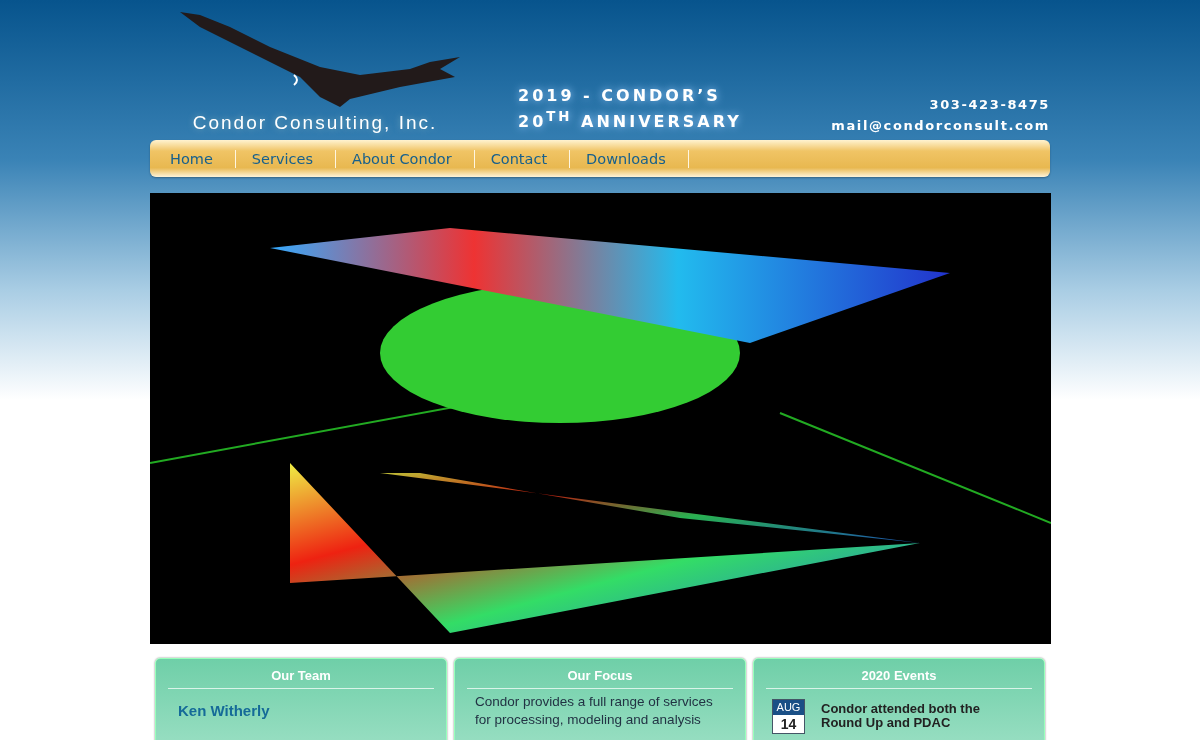  I want to click on card-title: Our Team, so click(301, 674).